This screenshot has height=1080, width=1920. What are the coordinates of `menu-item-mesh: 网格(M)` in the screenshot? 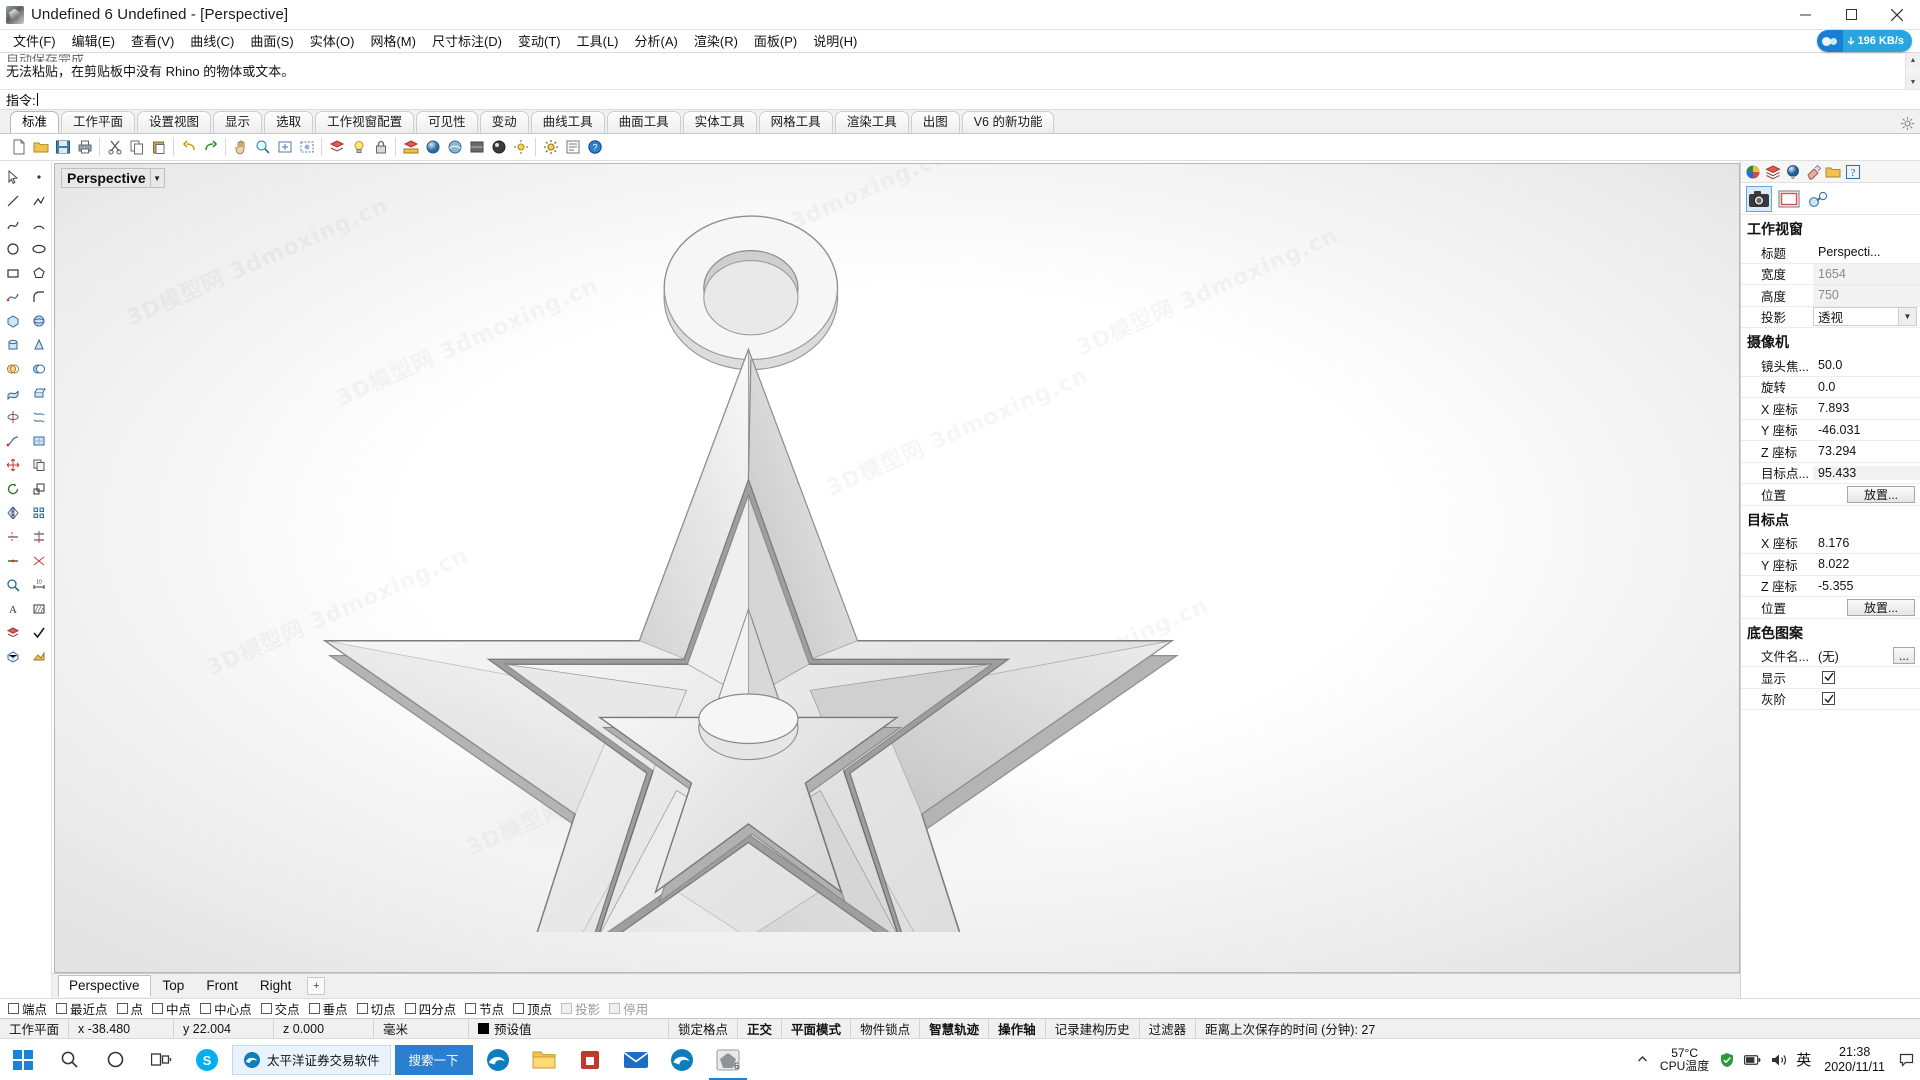 It's located at (393, 41).